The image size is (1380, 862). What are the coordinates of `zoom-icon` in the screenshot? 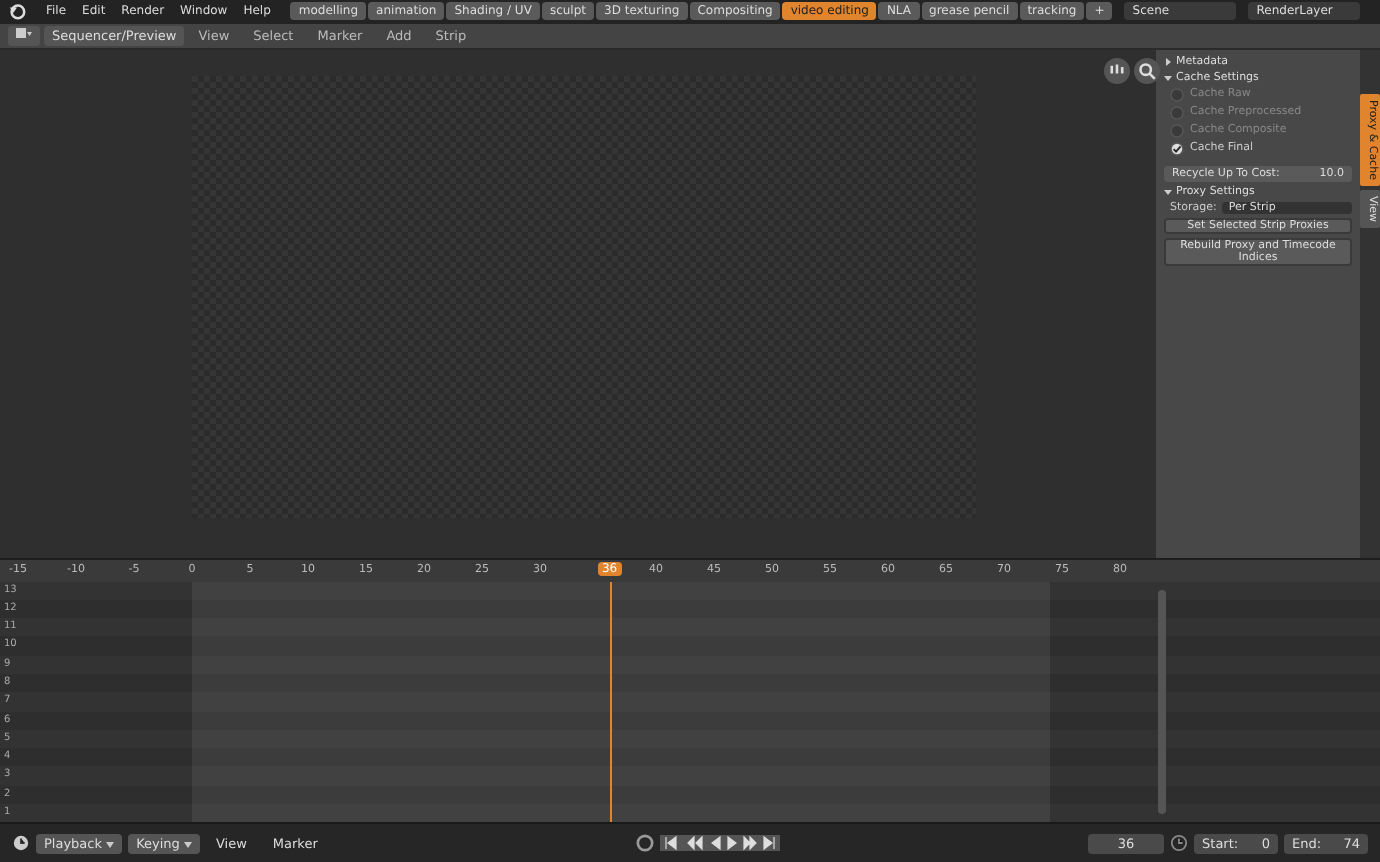 It's located at (1147, 70).